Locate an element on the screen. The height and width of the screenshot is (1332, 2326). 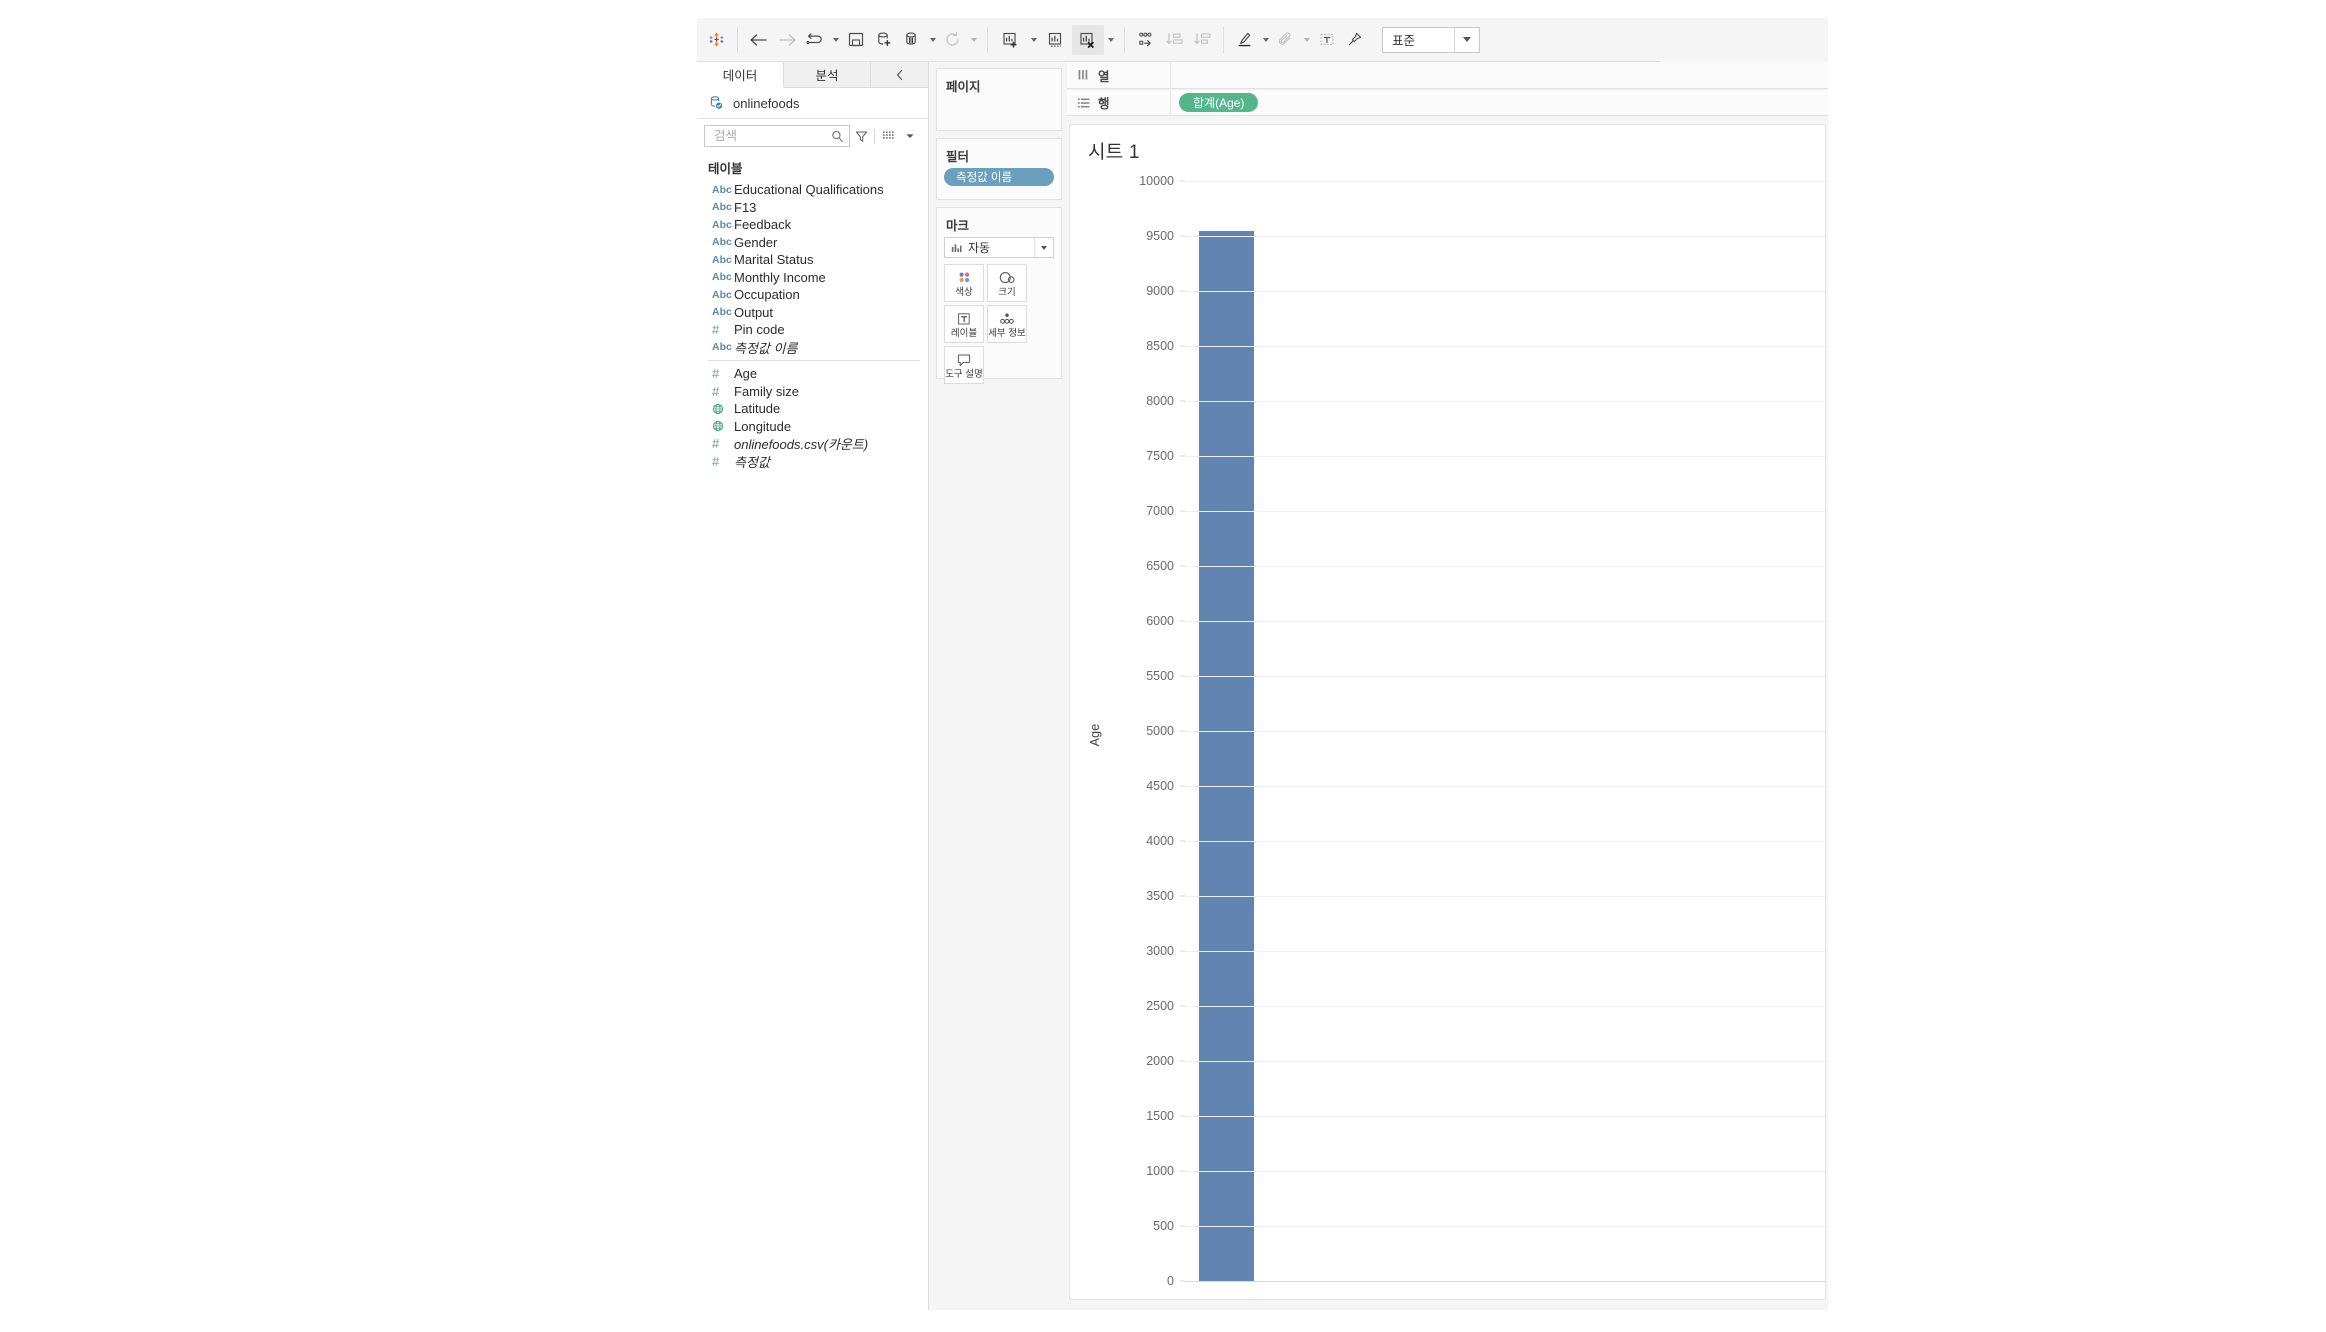
pin-icon is located at coordinates (1355, 40).